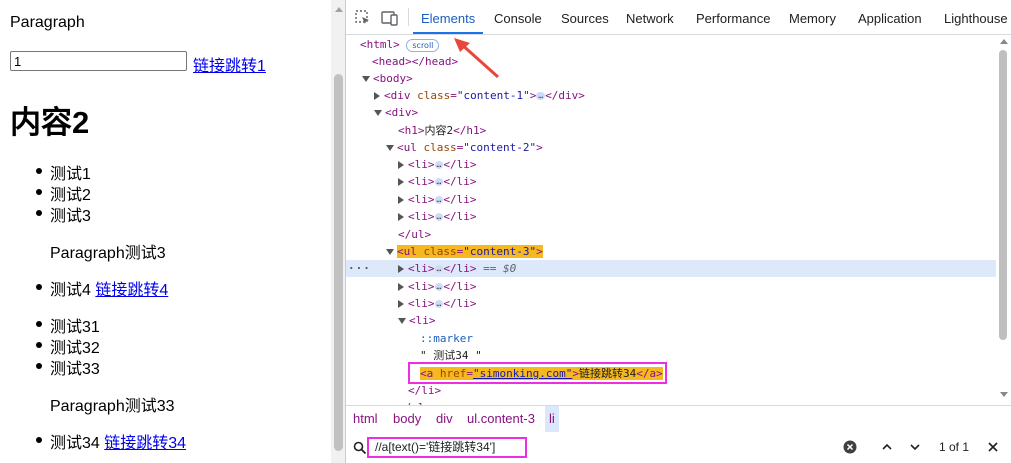 The image size is (1011, 463). Describe the element at coordinates (954, 447) in the screenshot. I see `match-count: 1 of 1` at that location.